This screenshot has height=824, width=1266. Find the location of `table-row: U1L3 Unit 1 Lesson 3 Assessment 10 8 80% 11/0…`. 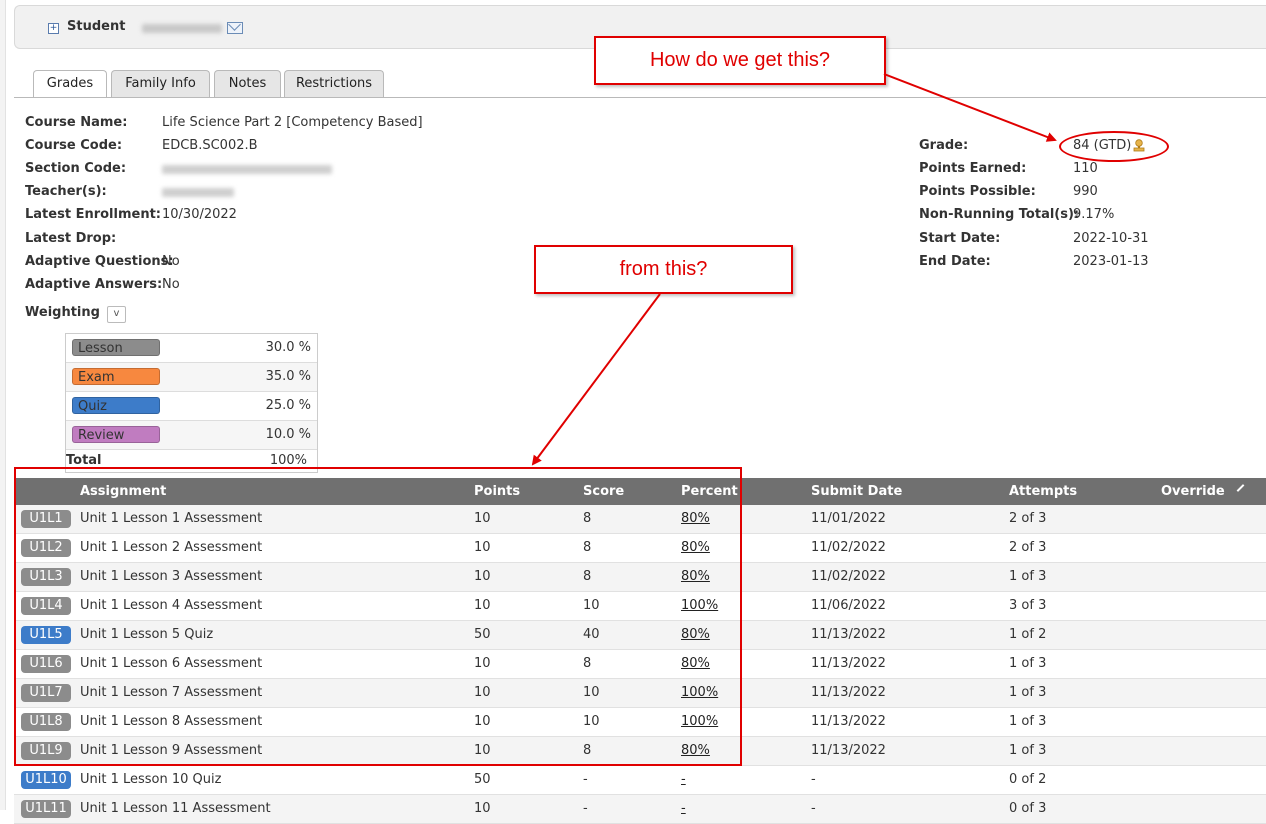

table-row: U1L3 Unit 1 Lesson 3 Assessment 10 8 80% 11/0… is located at coordinates (640, 577).